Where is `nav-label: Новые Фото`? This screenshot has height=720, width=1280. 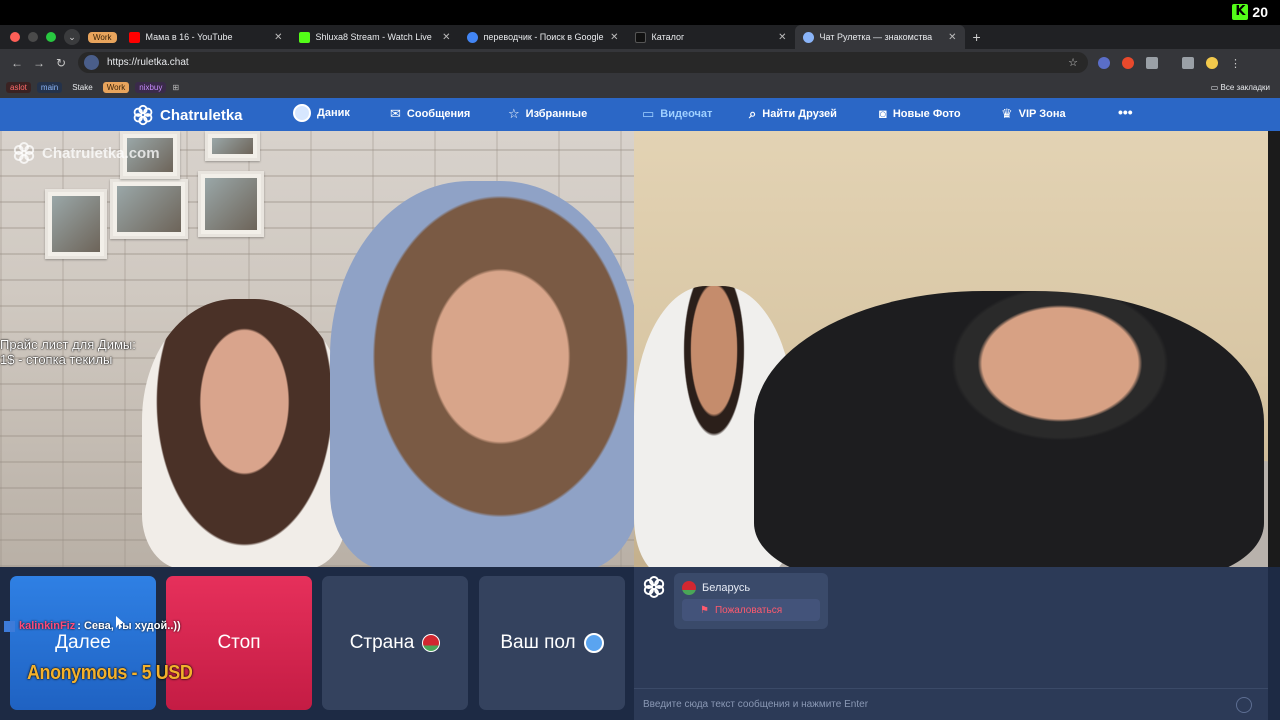
nav-label: Новые Фото is located at coordinates (926, 113).